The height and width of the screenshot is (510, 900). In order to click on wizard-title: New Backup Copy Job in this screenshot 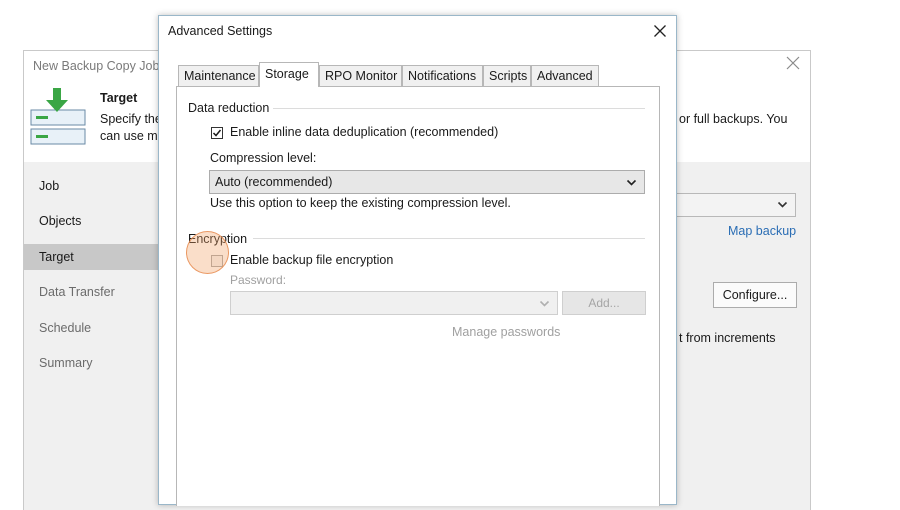, I will do `click(96, 66)`.